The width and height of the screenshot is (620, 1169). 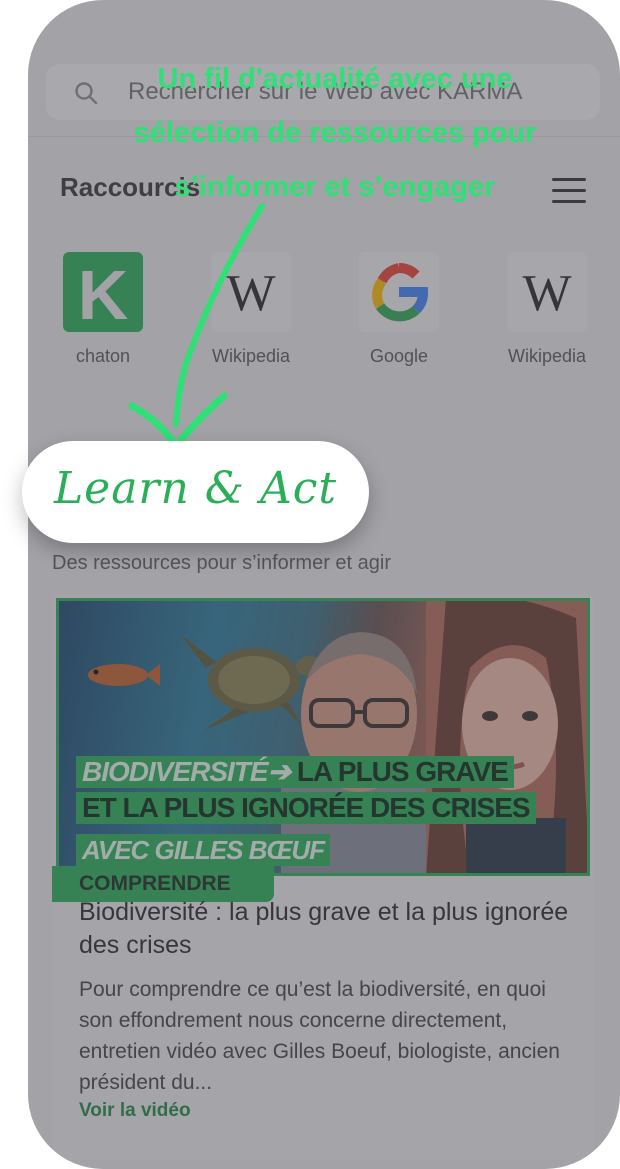 What do you see at coordinates (195, 488) in the screenshot?
I see `learn-act-label: Learn & Act` at bounding box center [195, 488].